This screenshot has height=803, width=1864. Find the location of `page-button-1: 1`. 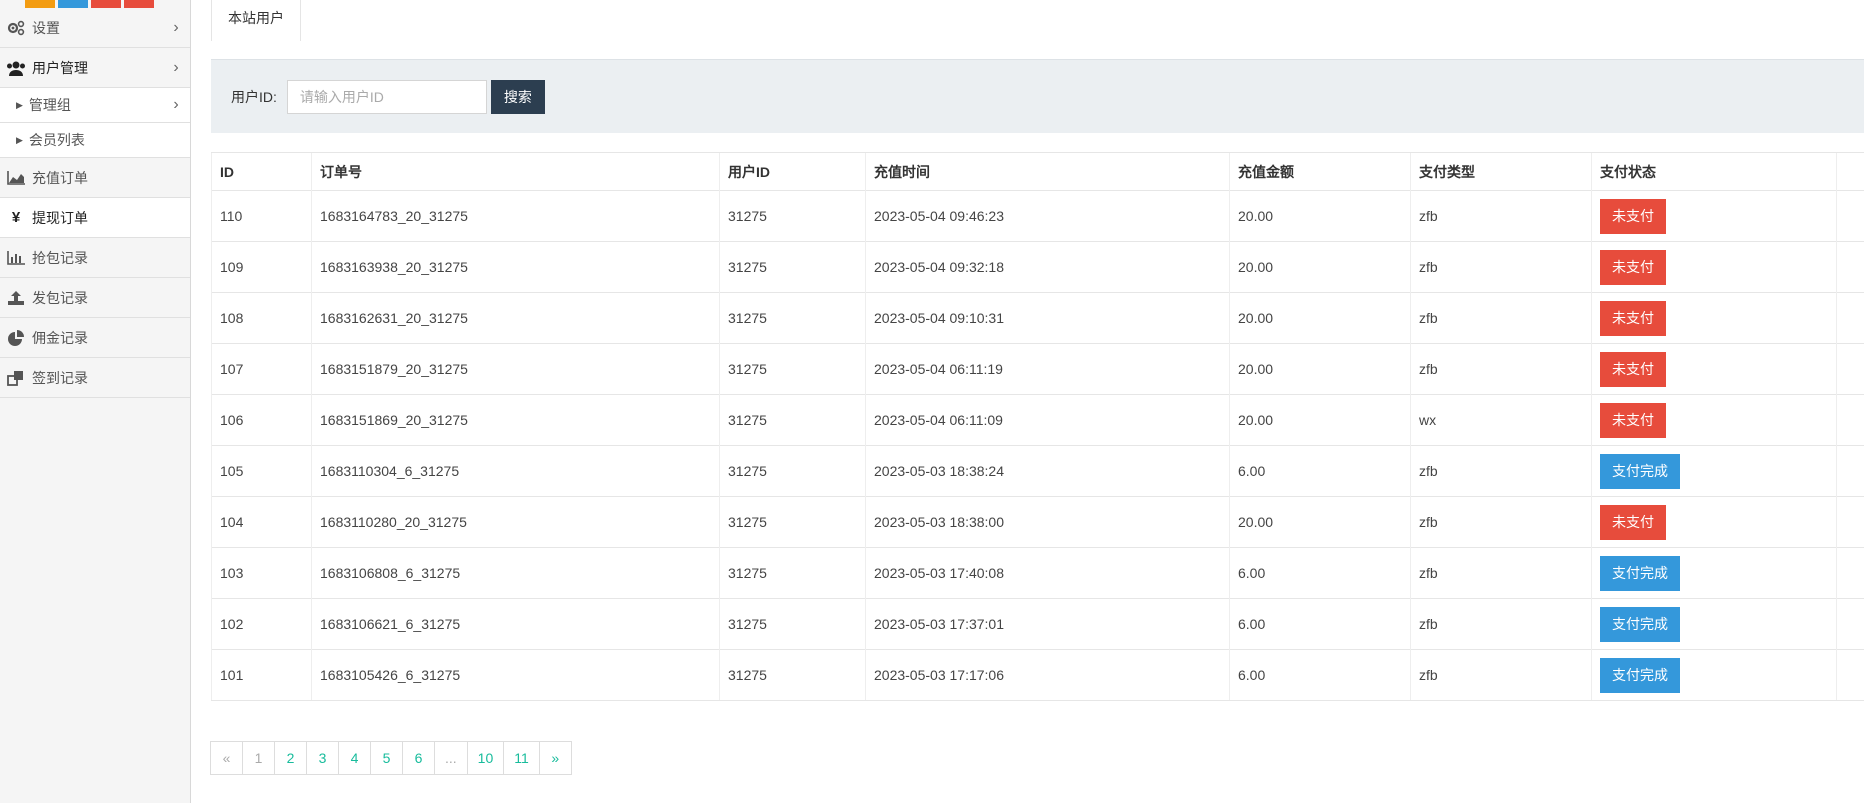

page-button-1: 1 is located at coordinates (258, 758).